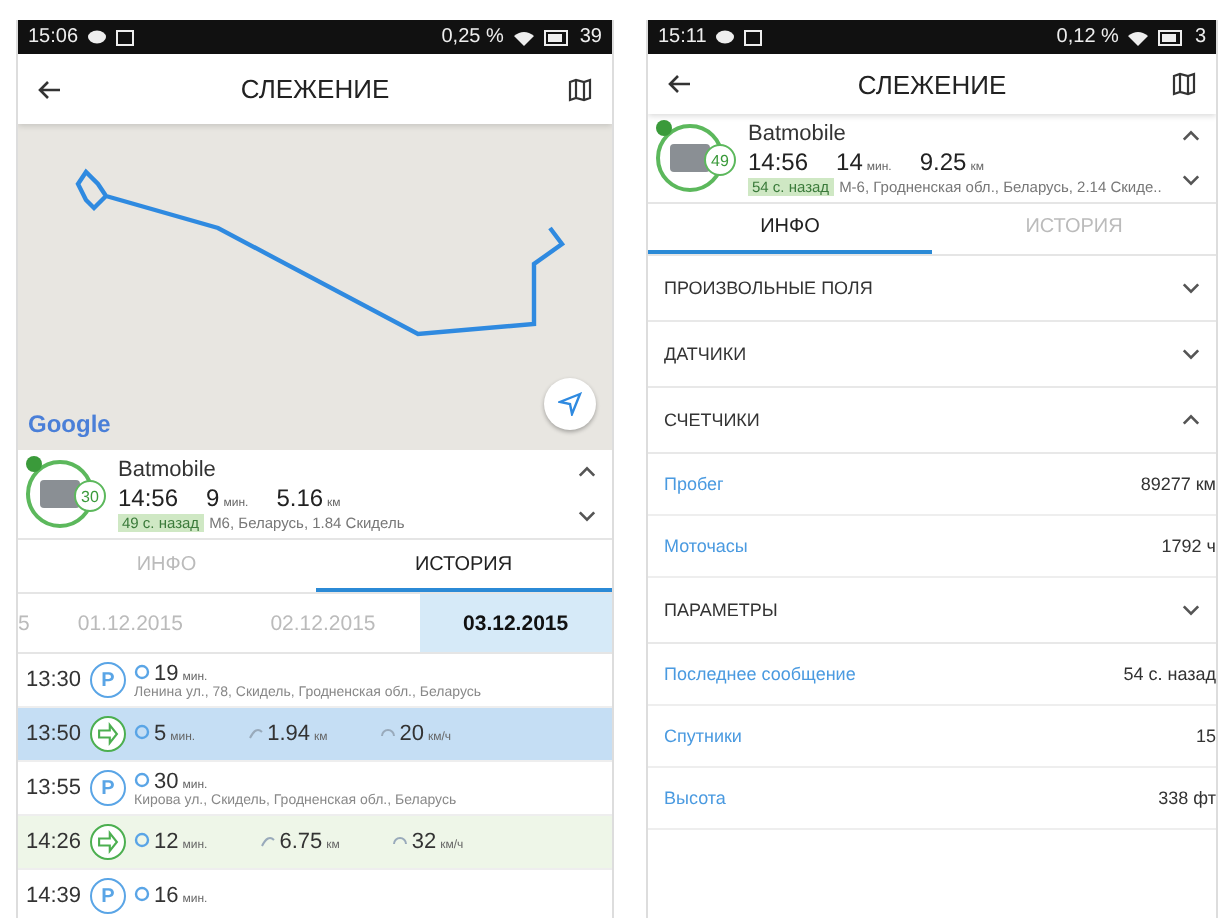  I want to click on field-value: 1792 ч, so click(1188, 546).